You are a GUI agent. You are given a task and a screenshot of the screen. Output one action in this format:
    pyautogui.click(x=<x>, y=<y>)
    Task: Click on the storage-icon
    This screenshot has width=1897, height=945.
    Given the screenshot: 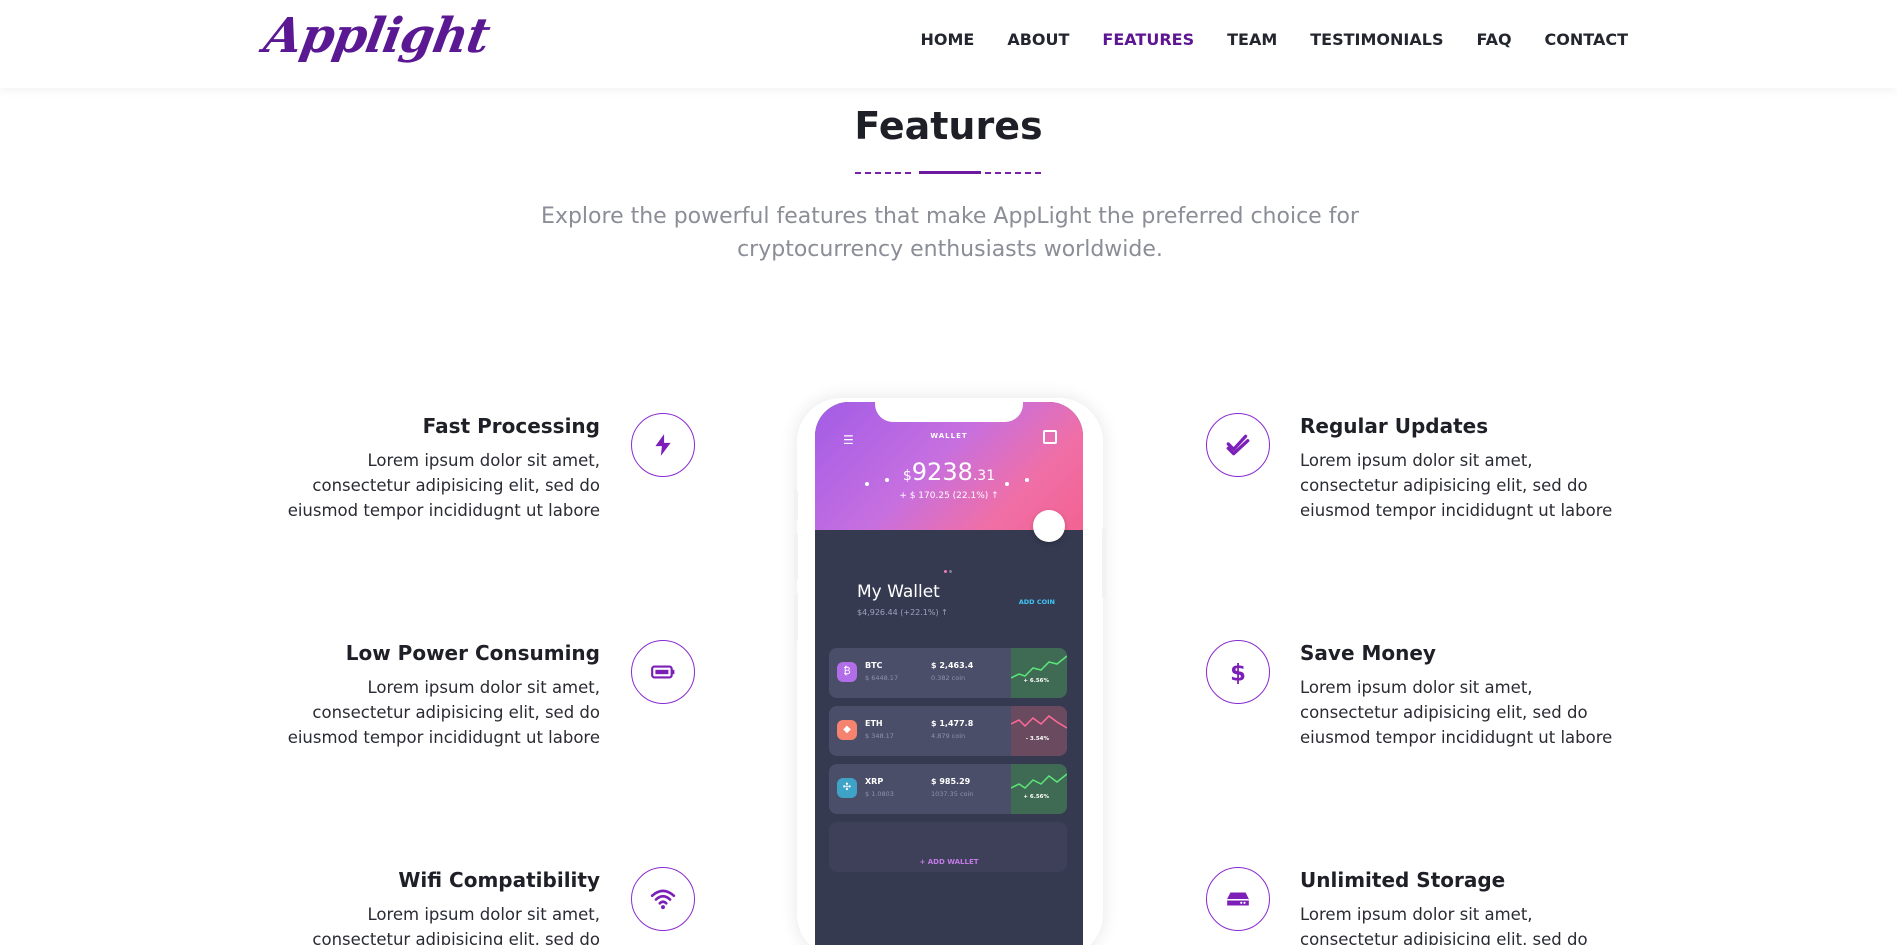 What is the action you would take?
    pyautogui.click(x=1238, y=899)
    